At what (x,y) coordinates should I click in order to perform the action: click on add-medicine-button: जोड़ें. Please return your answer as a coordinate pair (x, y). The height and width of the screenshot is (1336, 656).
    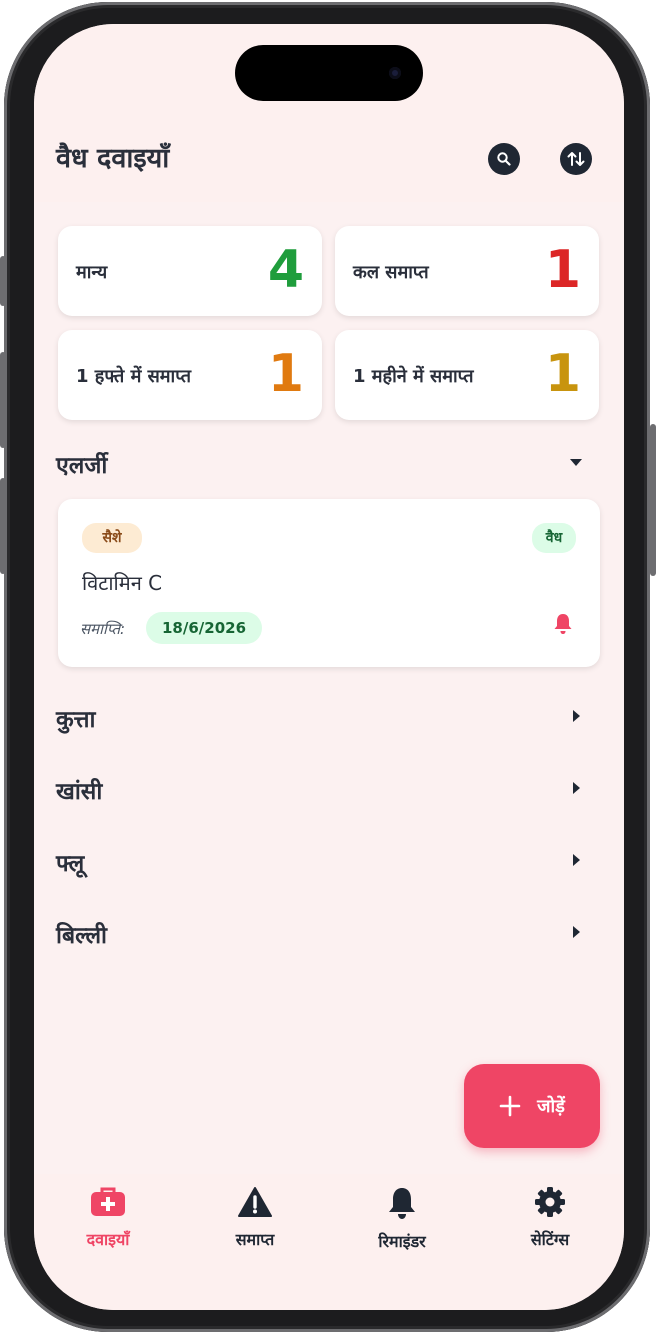
    Looking at the image, I should click on (532, 1106).